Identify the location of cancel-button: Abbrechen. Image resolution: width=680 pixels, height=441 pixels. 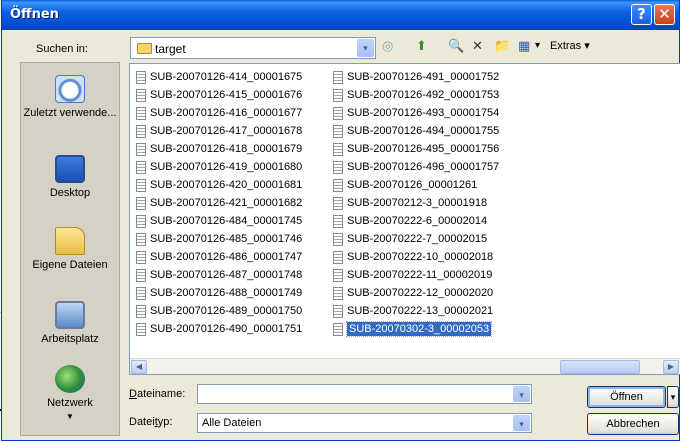
(633, 424).